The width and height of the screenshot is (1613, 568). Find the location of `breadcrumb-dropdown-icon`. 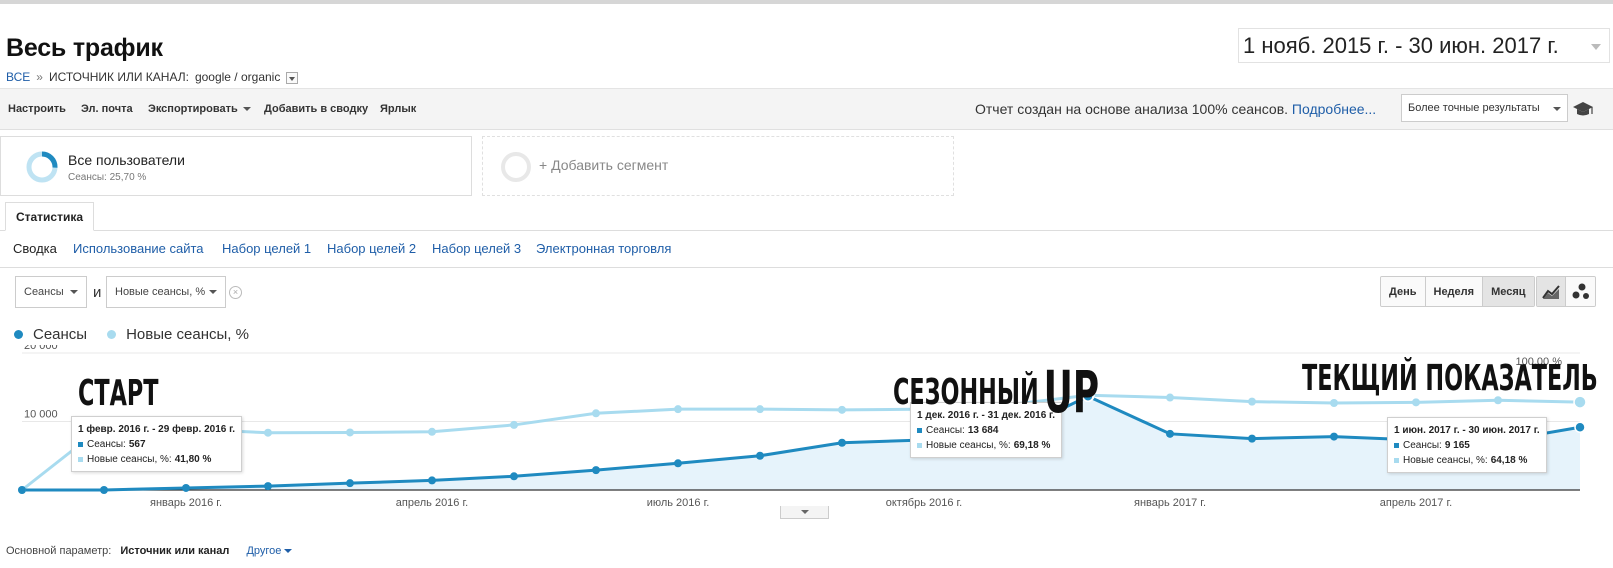

breadcrumb-dropdown-icon is located at coordinates (292, 78).